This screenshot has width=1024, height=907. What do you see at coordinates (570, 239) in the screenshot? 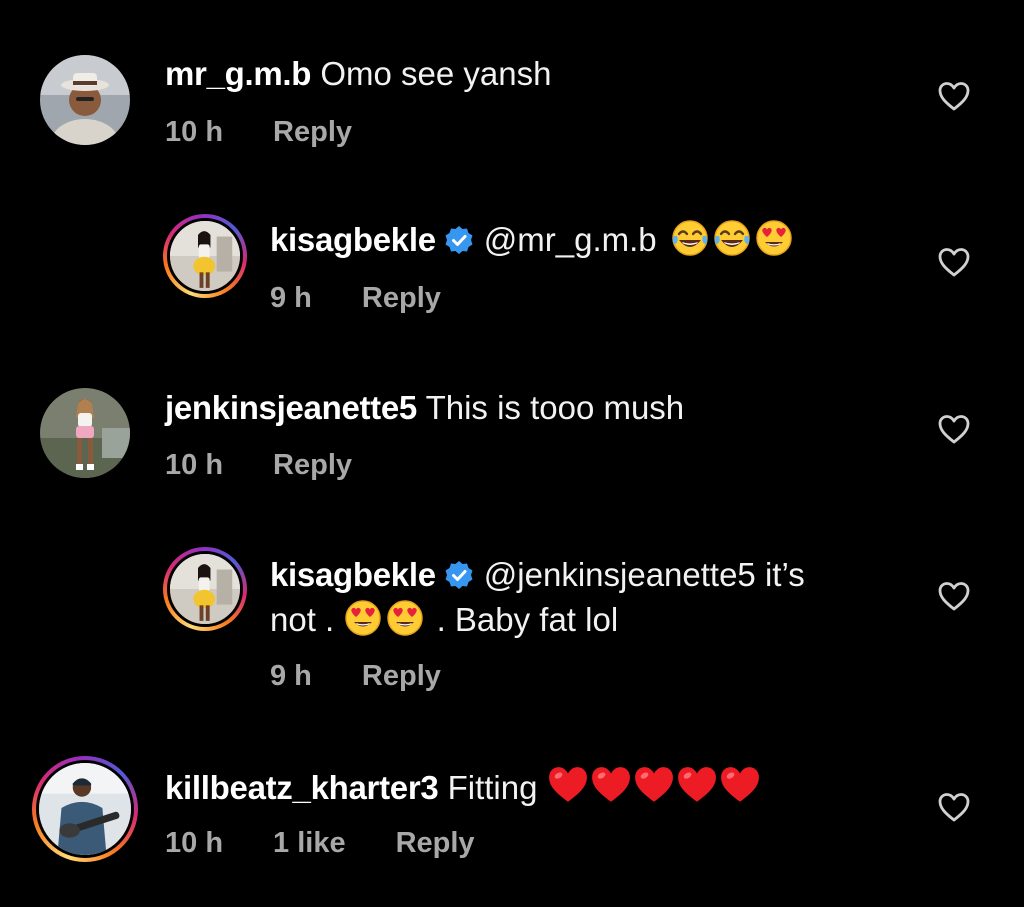
I see `comment-mention: @mr_g.m.b` at bounding box center [570, 239].